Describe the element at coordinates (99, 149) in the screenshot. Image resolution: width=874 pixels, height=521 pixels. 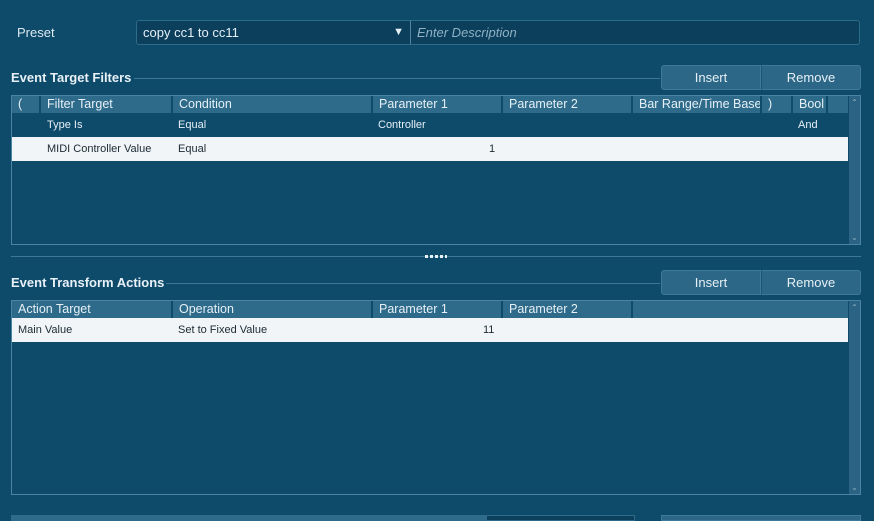
I see `cell-filter-target: MIDI Controller Value` at that location.